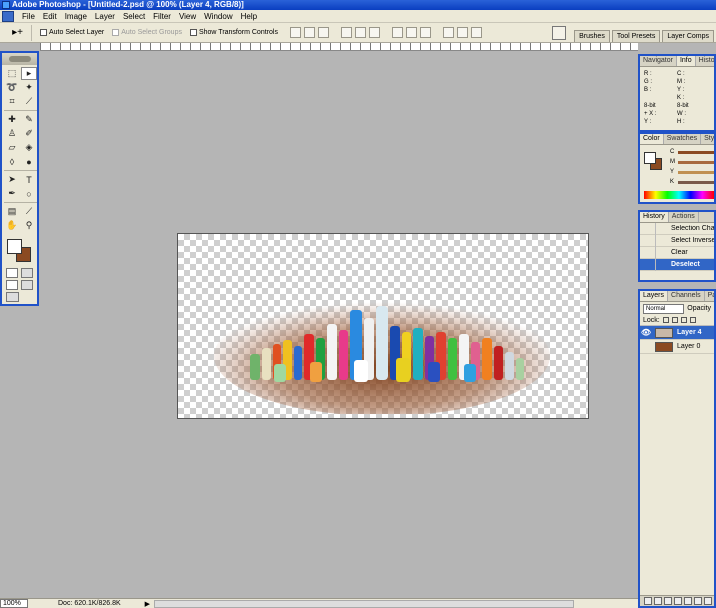 This screenshot has width=716, height=608. Describe the element at coordinates (677, 264) in the screenshot. I see `history-item-current: Deselect` at that location.